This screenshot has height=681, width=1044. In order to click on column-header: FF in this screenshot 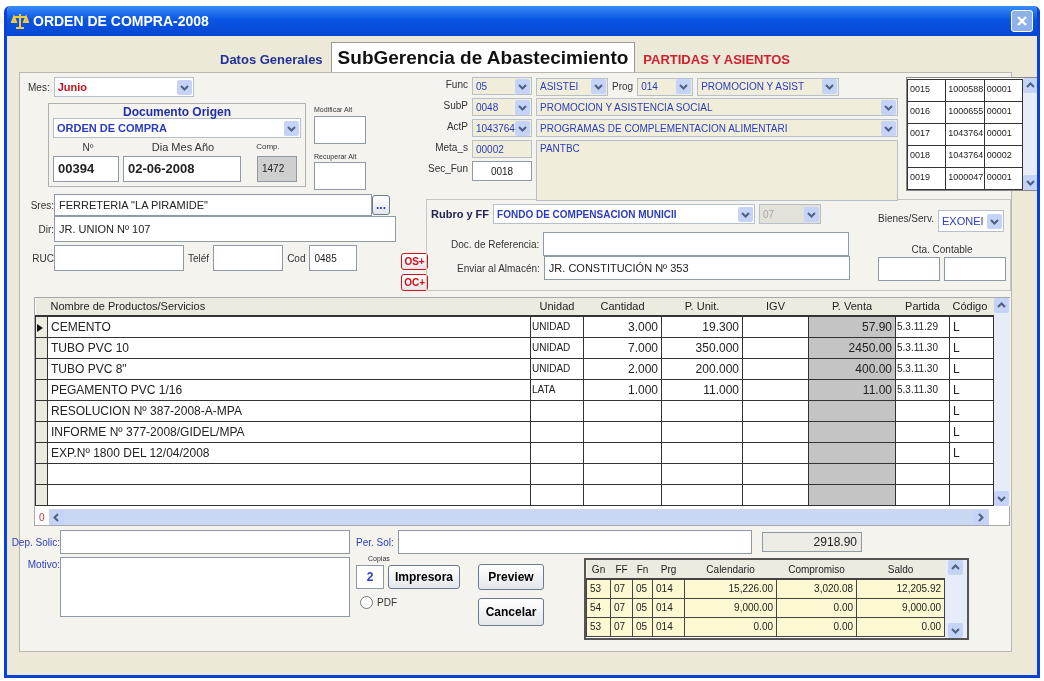, I will do `click(621, 569)`.